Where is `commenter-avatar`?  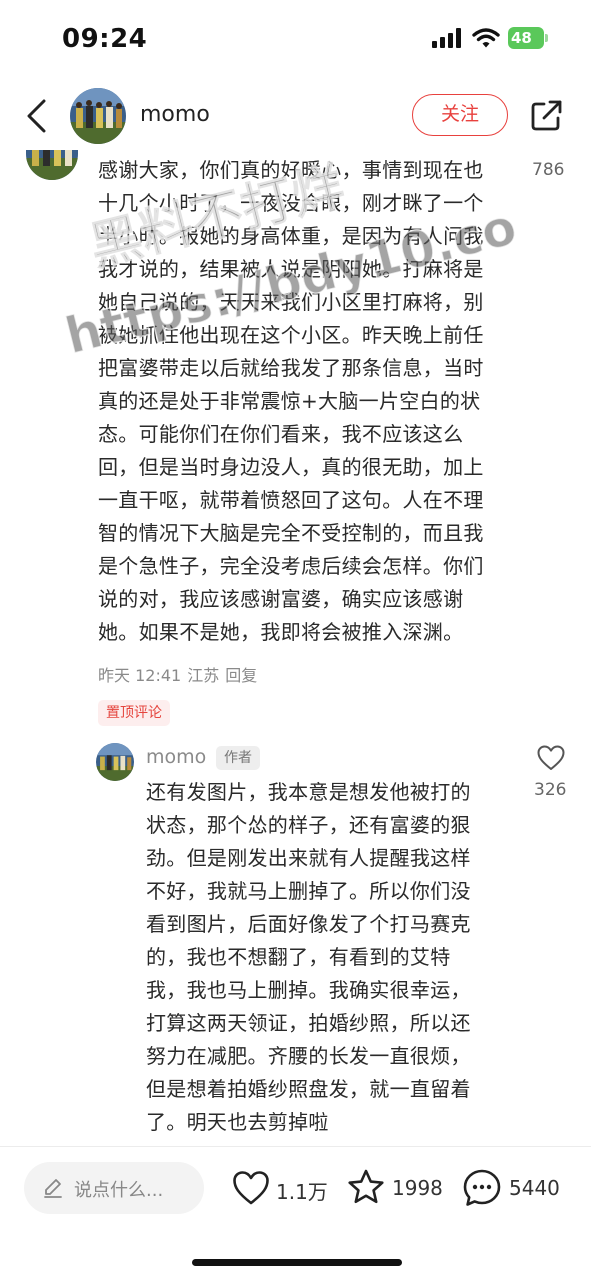
commenter-avatar is located at coordinates (52, 165).